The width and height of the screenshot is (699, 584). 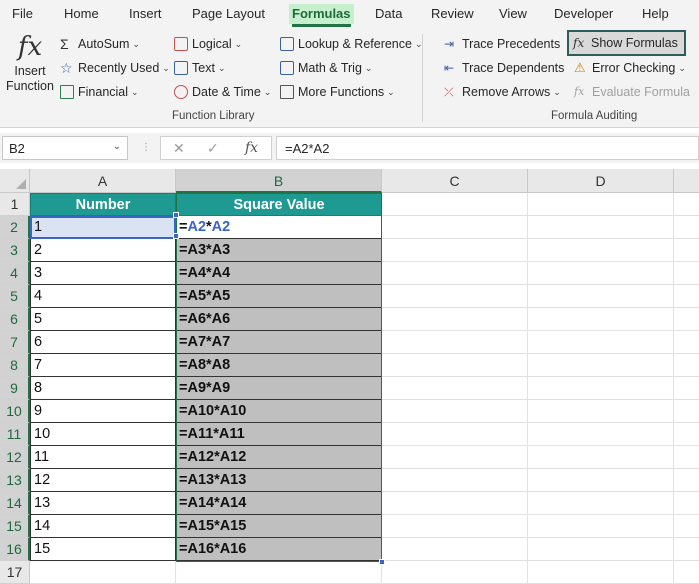 I want to click on cell-square-formula: =A12*A12, so click(x=279, y=457).